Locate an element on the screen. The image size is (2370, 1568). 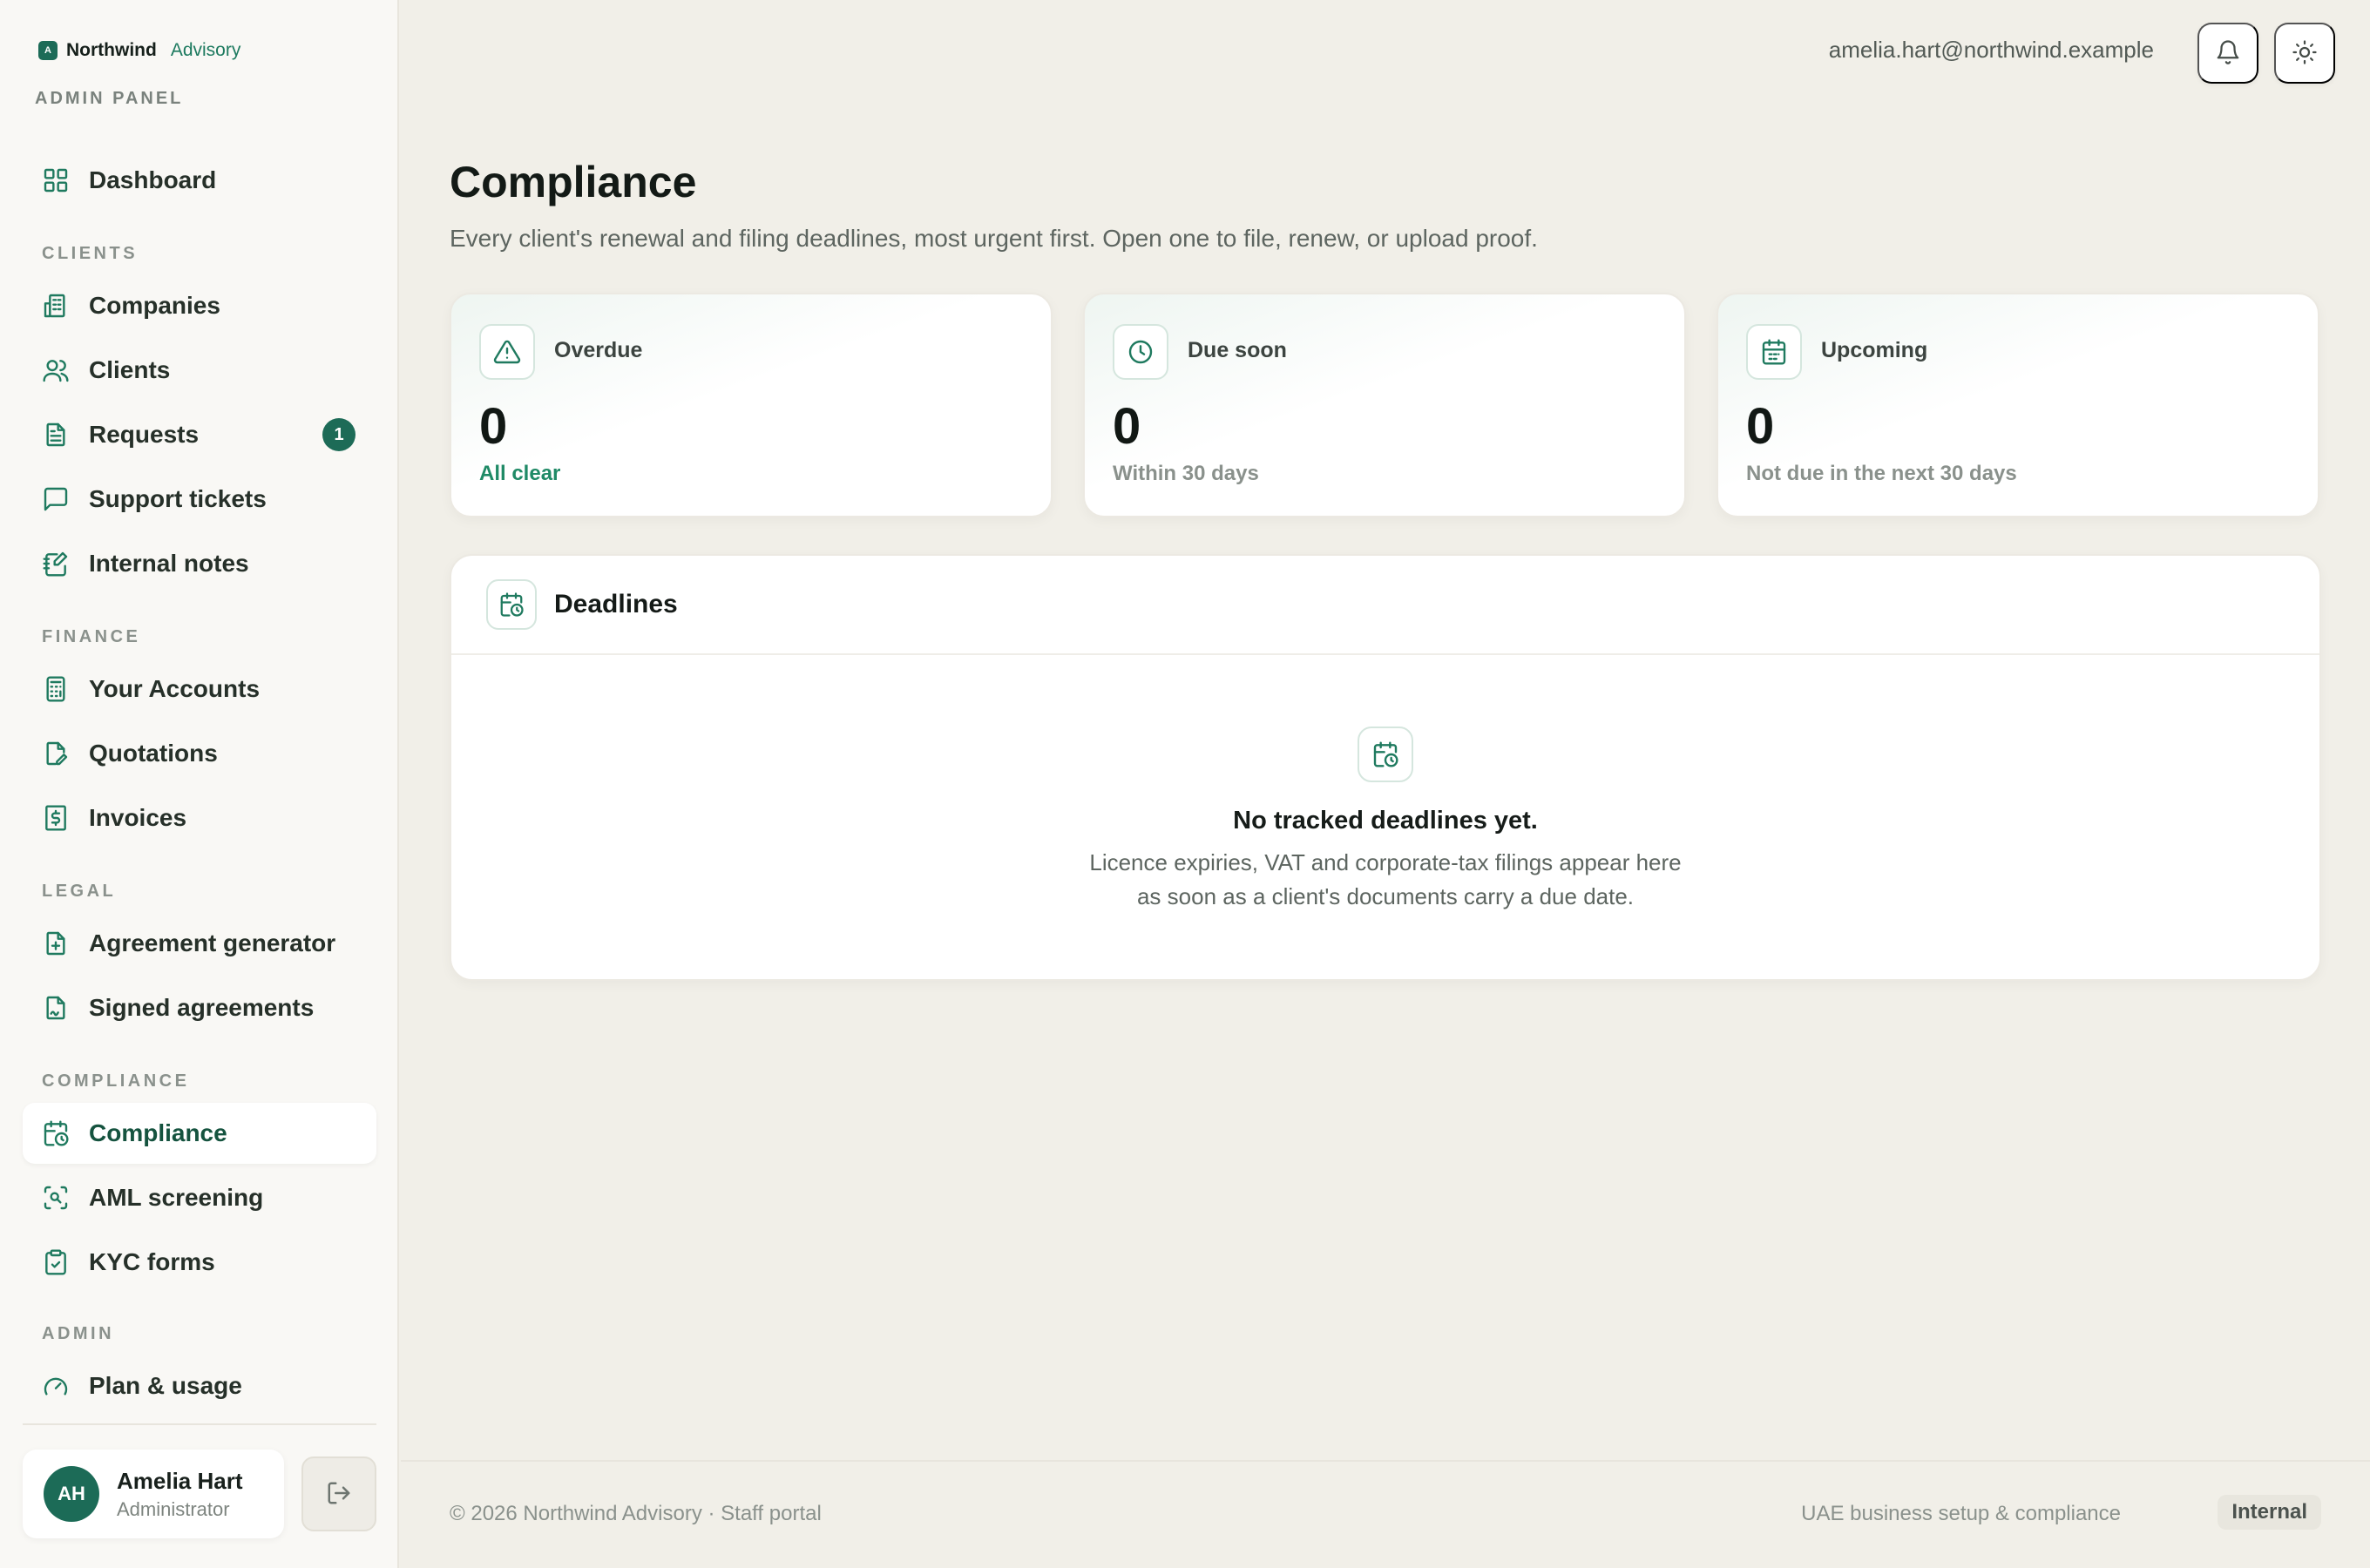
stat-label: Upcoming is located at coordinates (1874, 350).